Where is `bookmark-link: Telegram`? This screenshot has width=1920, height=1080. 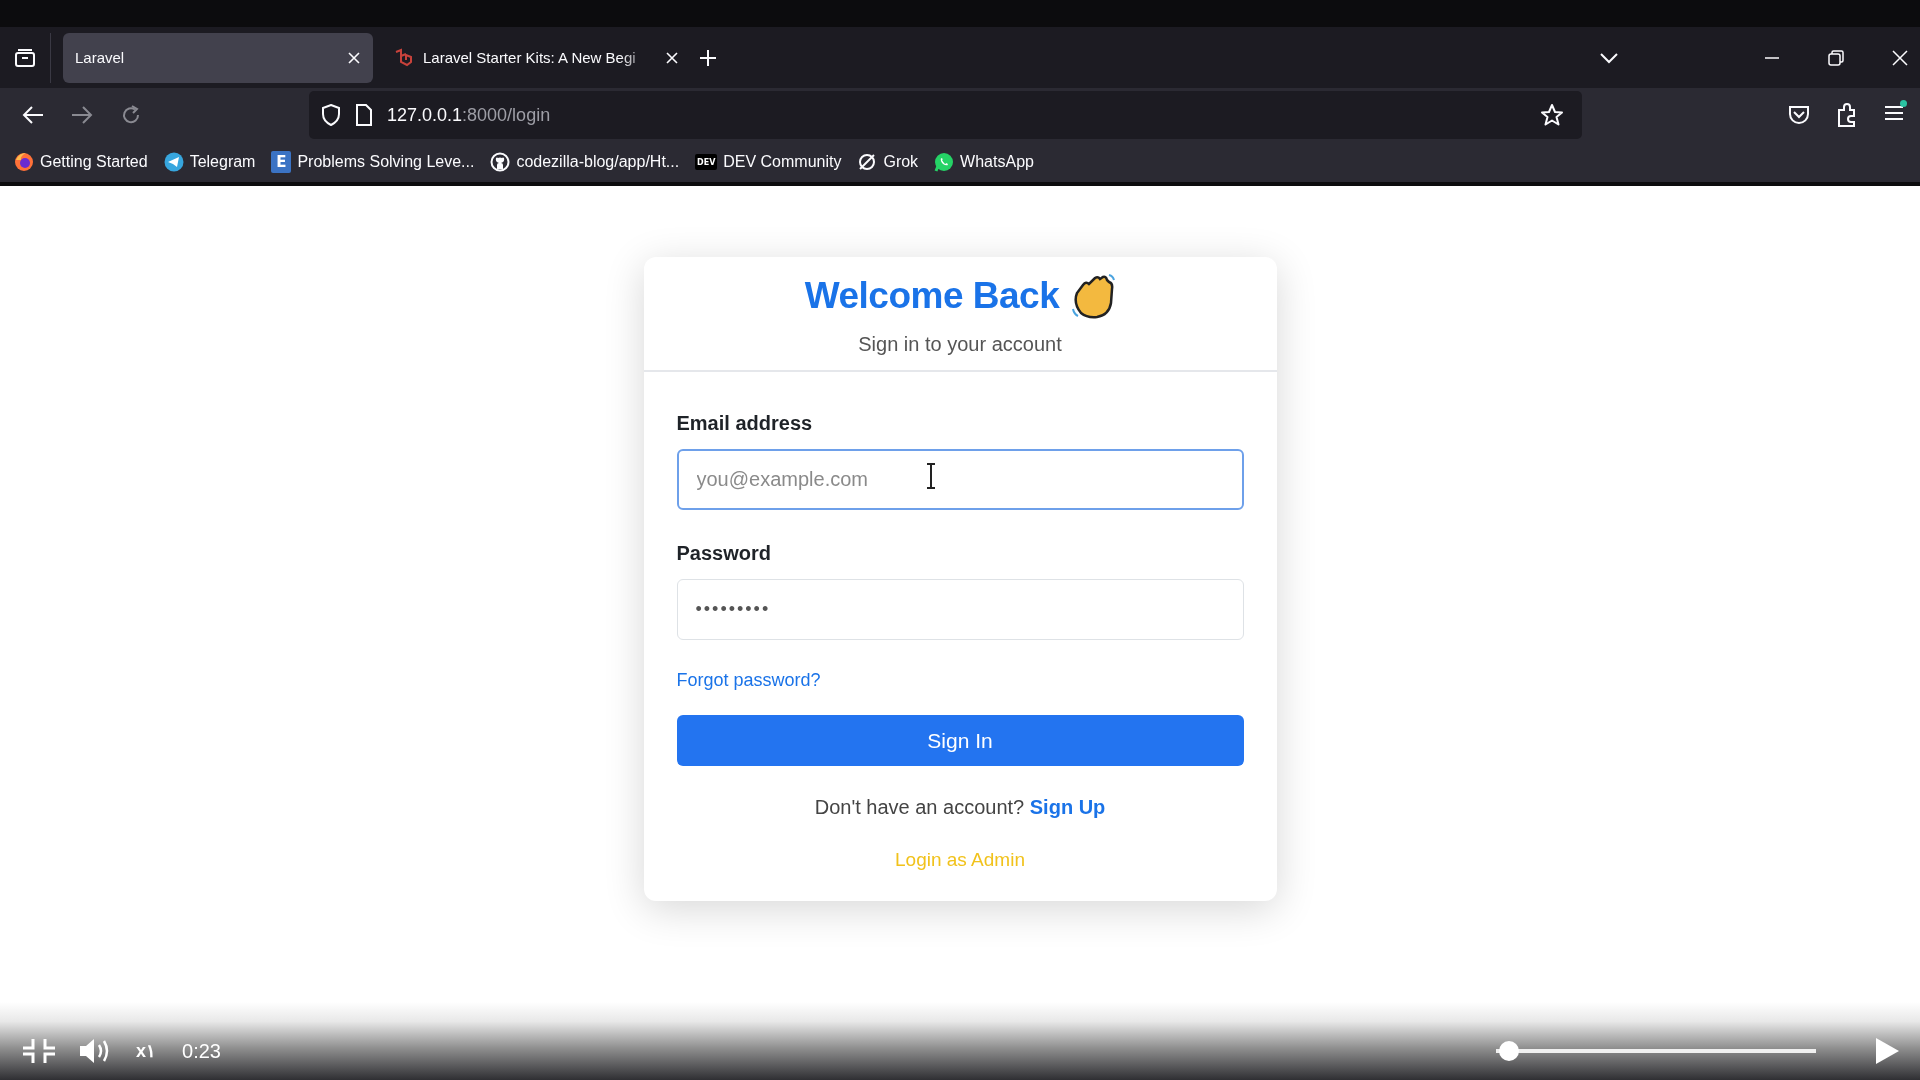 bookmark-link: Telegram is located at coordinates (209, 162).